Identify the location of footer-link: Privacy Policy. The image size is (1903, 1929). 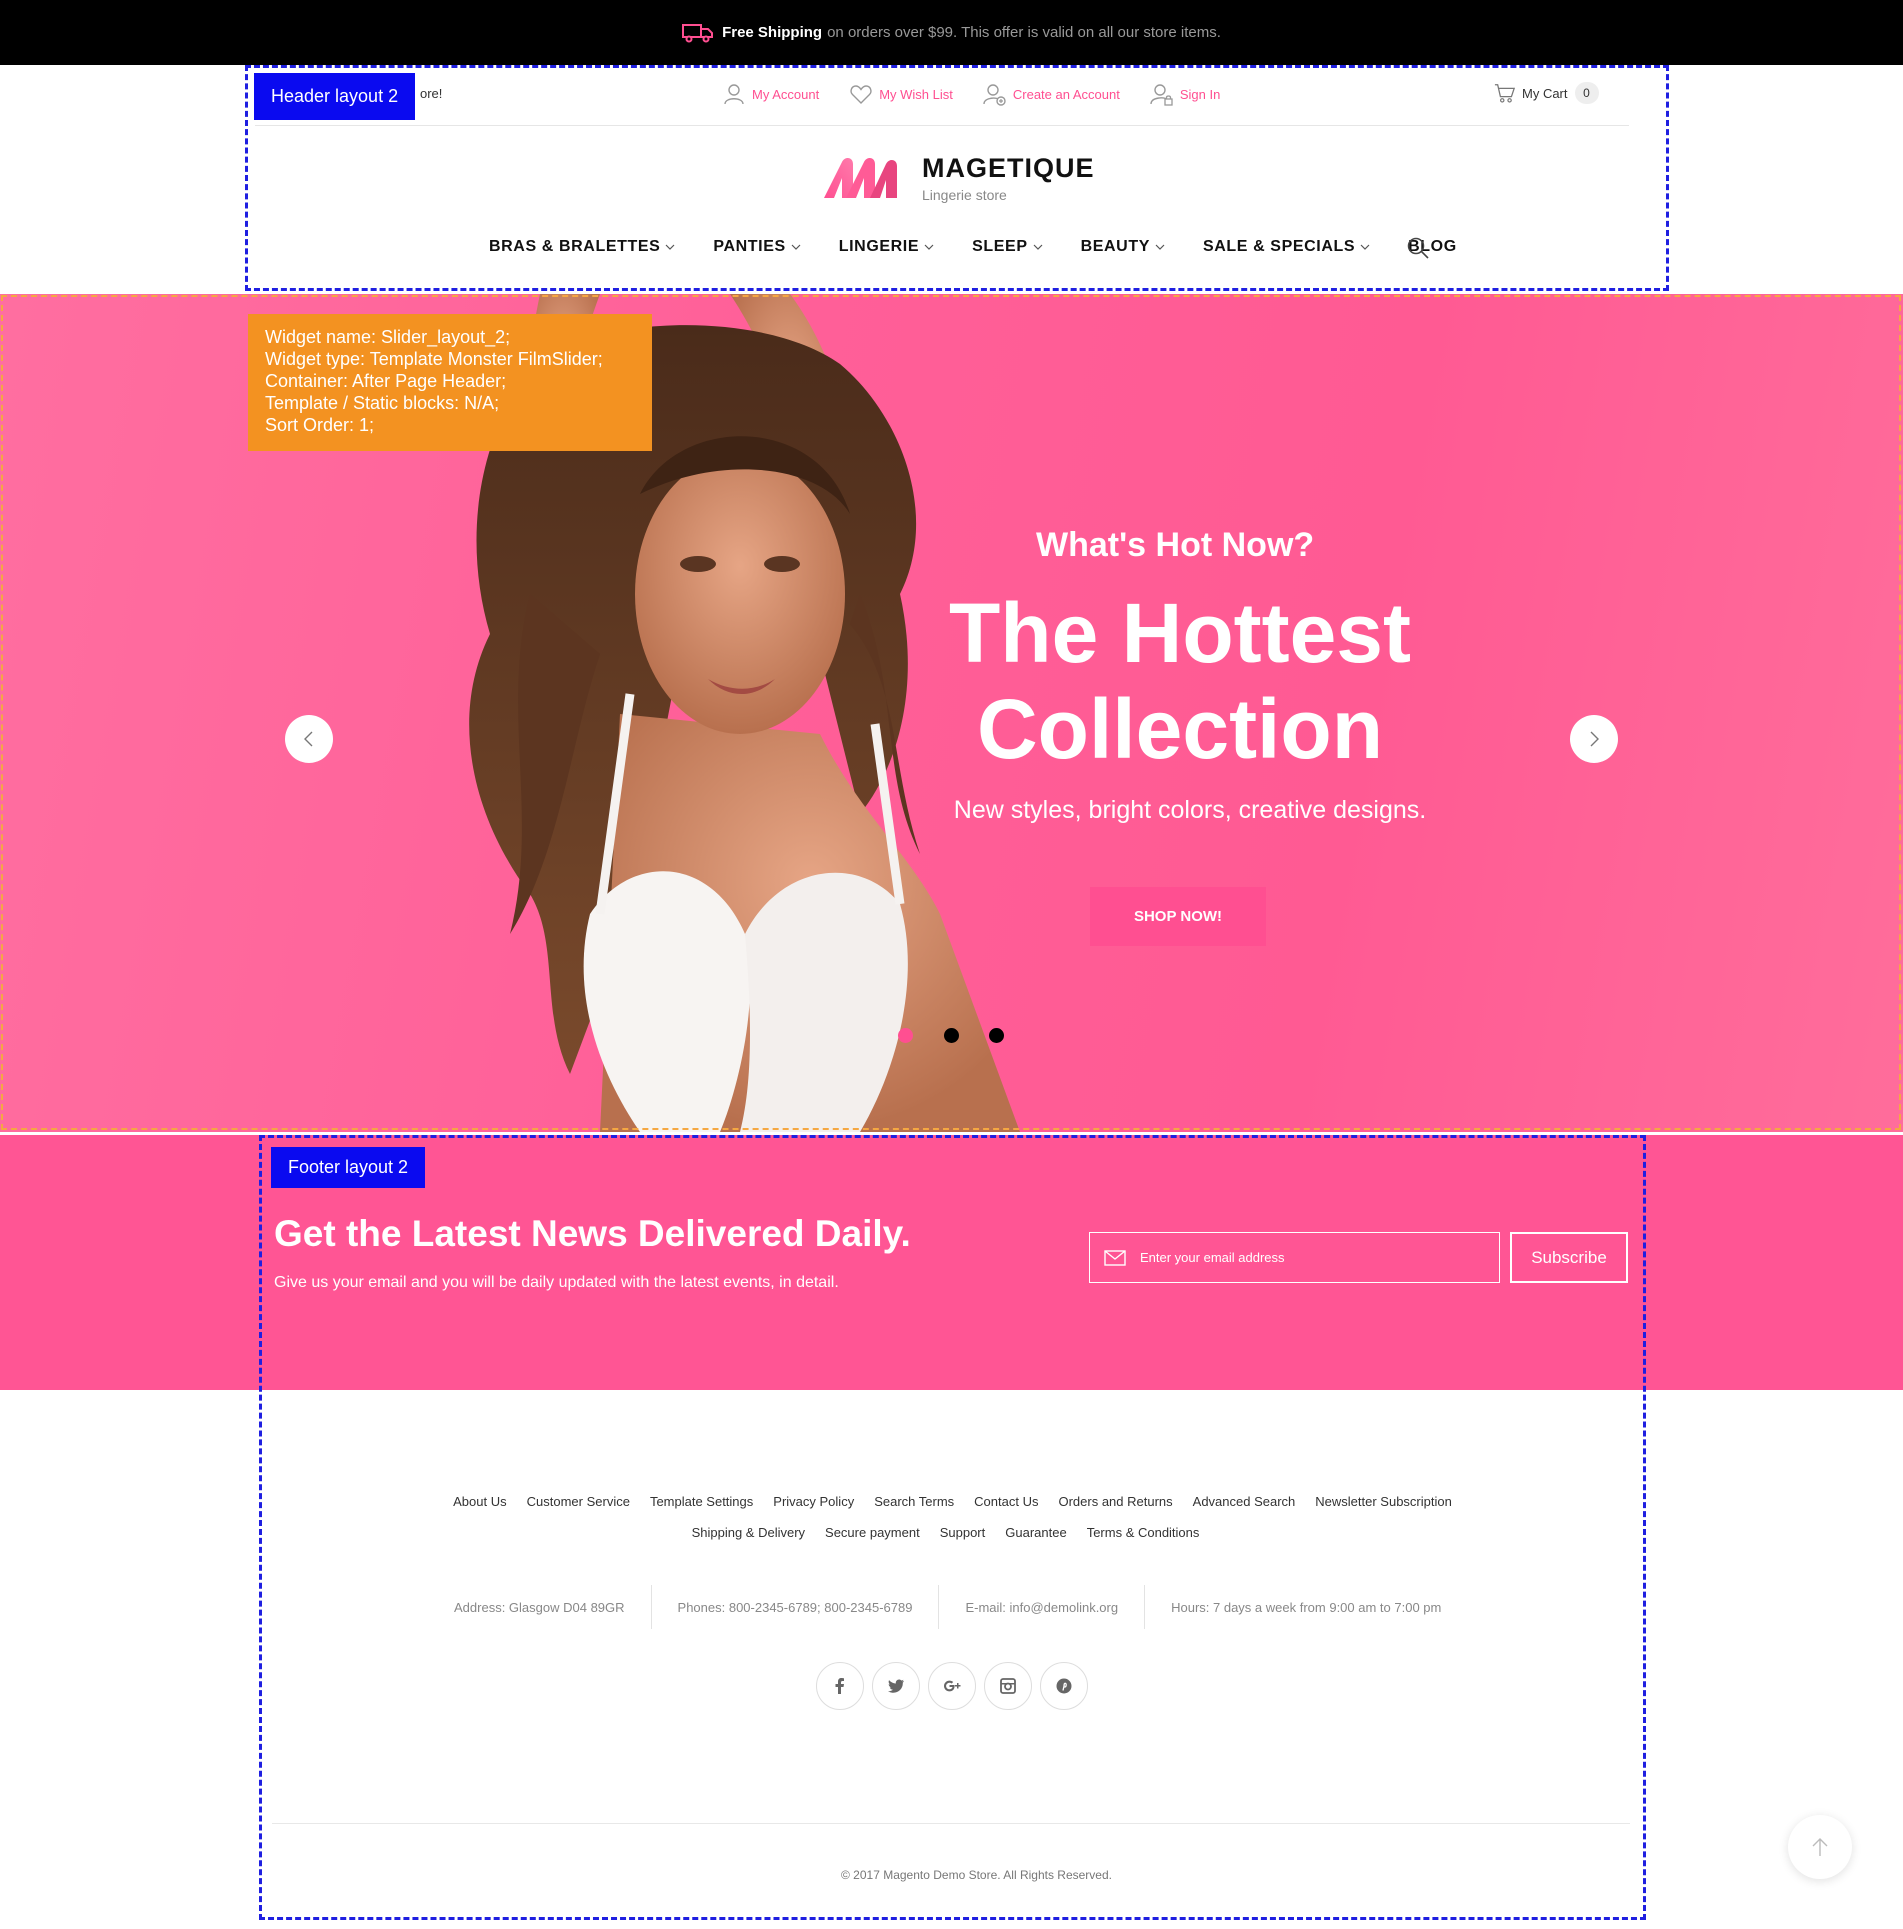
(813, 1501).